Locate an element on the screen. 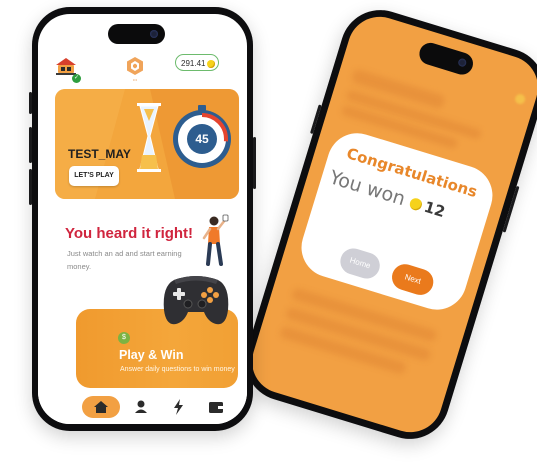 Image resolution: width=537 pixels, height=471 pixels. wallet-icon is located at coordinates (216, 407).